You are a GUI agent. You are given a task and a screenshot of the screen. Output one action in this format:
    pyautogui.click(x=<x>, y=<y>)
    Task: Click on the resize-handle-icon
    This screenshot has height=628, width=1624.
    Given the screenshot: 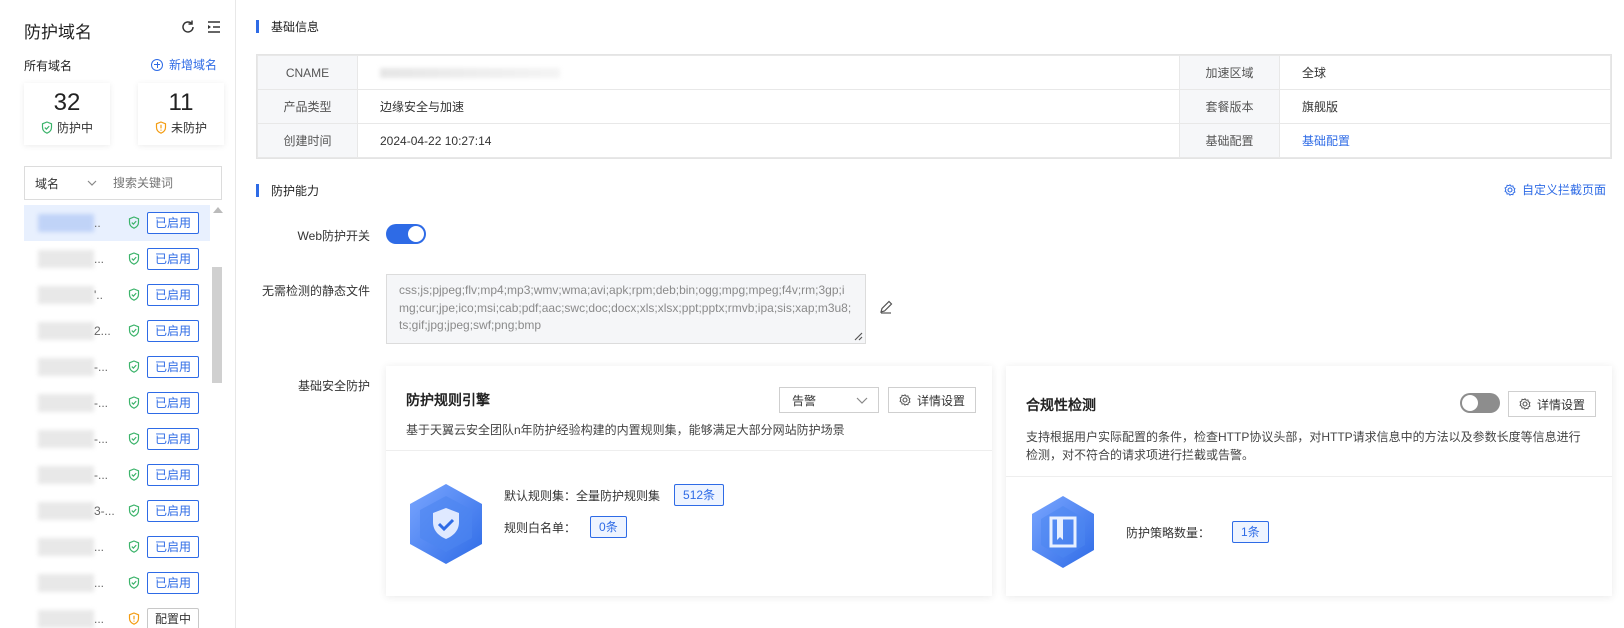 What is the action you would take?
    pyautogui.click(x=858, y=336)
    